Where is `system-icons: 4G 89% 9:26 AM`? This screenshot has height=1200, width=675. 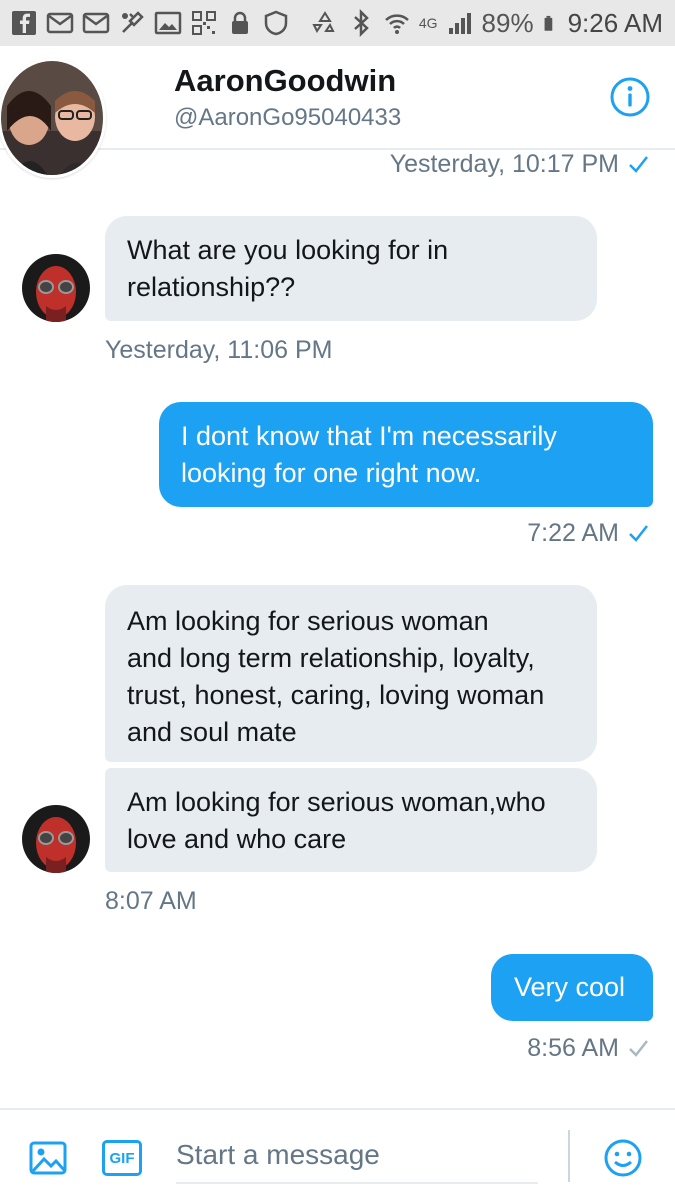
system-icons: 4G 89% 9:26 AM is located at coordinates (487, 23).